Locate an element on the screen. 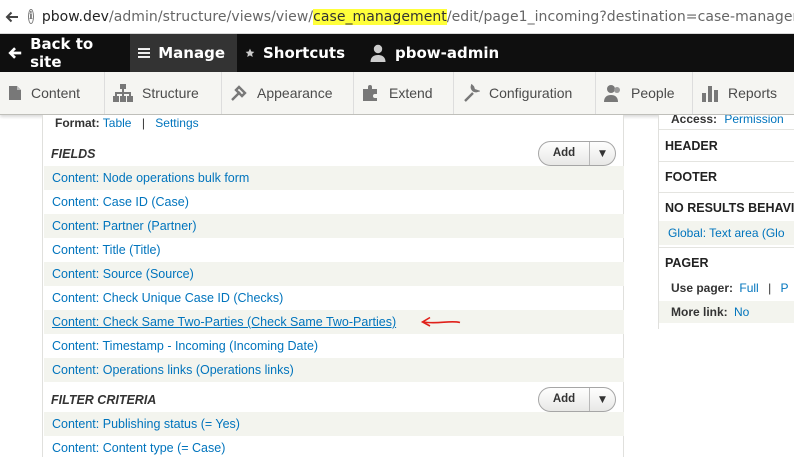 The width and height of the screenshot is (794, 460). filter-link: Content: Publishing status (= Yes) is located at coordinates (146, 424).